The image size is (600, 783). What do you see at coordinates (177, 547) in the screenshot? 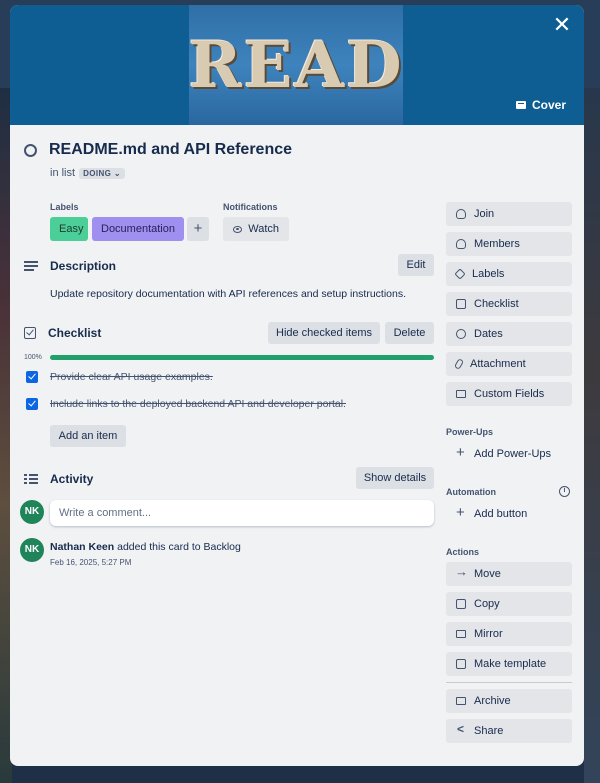
I see `activity-text: added this card to Backlog` at bounding box center [177, 547].